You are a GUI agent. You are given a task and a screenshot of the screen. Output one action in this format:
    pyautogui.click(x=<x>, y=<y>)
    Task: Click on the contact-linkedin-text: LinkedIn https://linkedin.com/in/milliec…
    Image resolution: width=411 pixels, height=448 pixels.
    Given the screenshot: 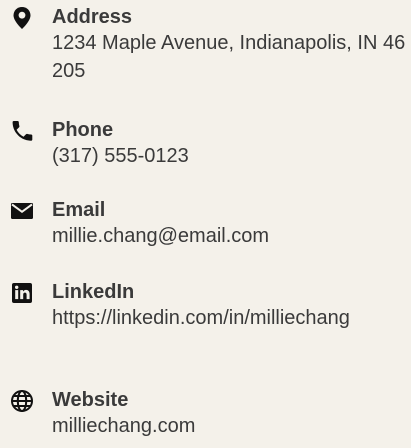 What is the action you would take?
    pyautogui.click(x=229, y=306)
    